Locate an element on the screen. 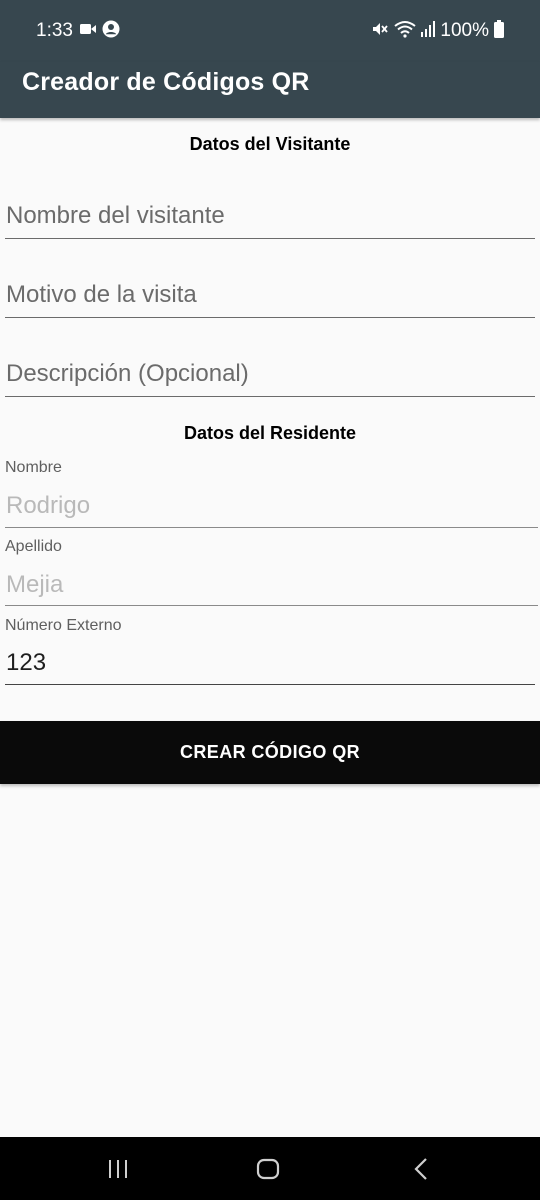 The width and height of the screenshot is (540, 1200). visitor-name-field: Nombre del visitante is located at coordinates (270, 217).